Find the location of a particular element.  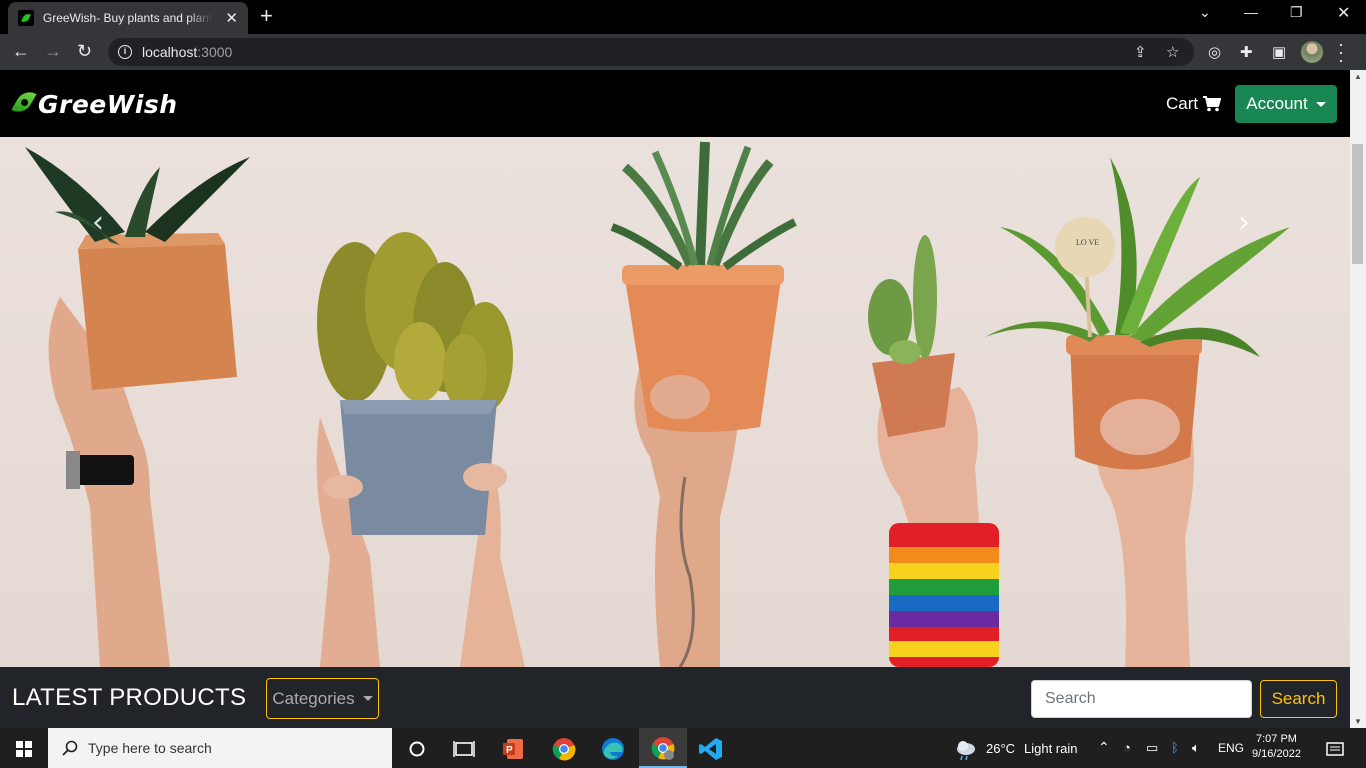

wifi-icon: ◔ is located at coordinates (1127, 747).